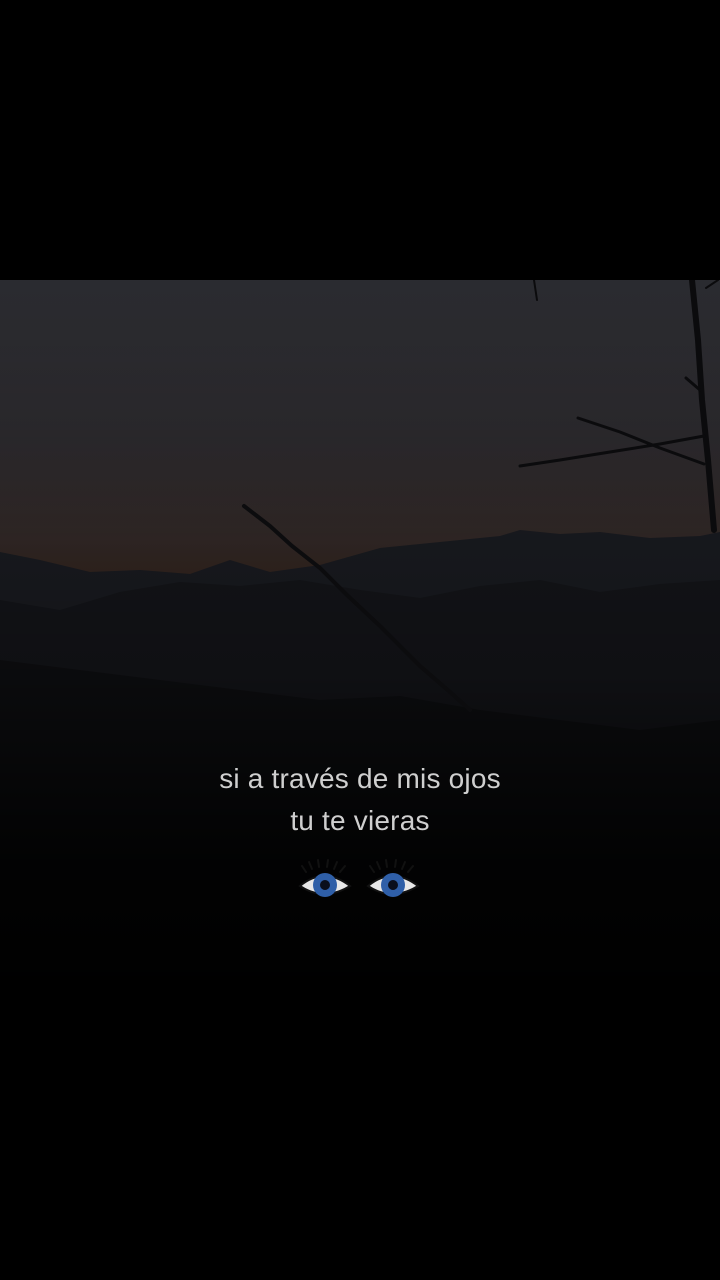 Image resolution: width=720 pixels, height=1280 pixels. What do you see at coordinates (360, 800) in the screenshot?
I see `lyric-caption: si a través de mis ojos tu te vieras` at bounding box center [360, 800].